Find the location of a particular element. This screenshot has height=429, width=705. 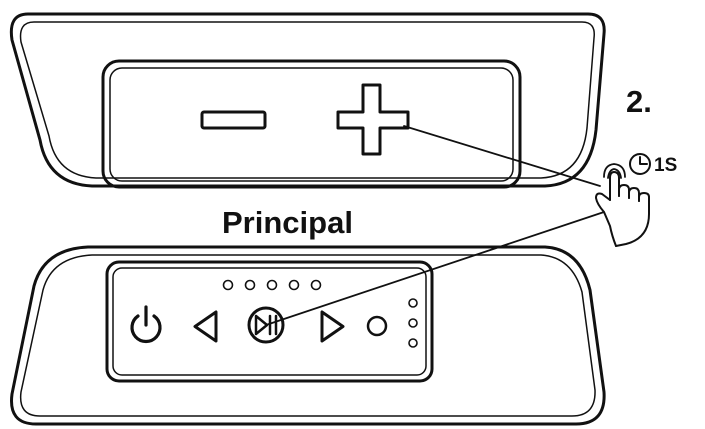

previous-triangle-icon is located at coordinates (205, 326).